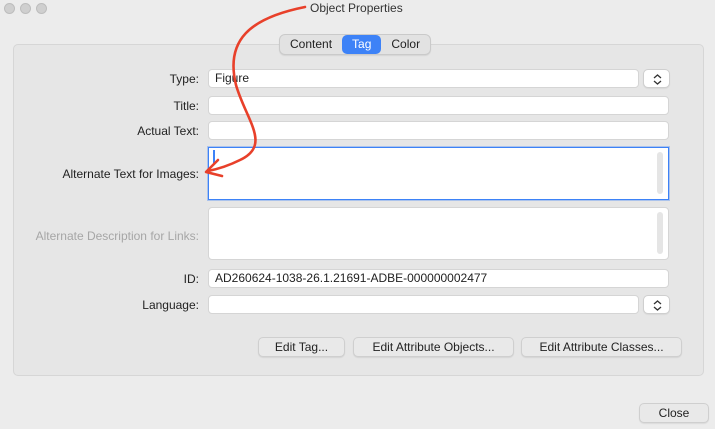 Image resolution: width=715 pixels, height=429 pixels. What do you see at coordinates (405, 44) in the screenshot?
I see `tab-color: Color` at bounding box center [405, 44].